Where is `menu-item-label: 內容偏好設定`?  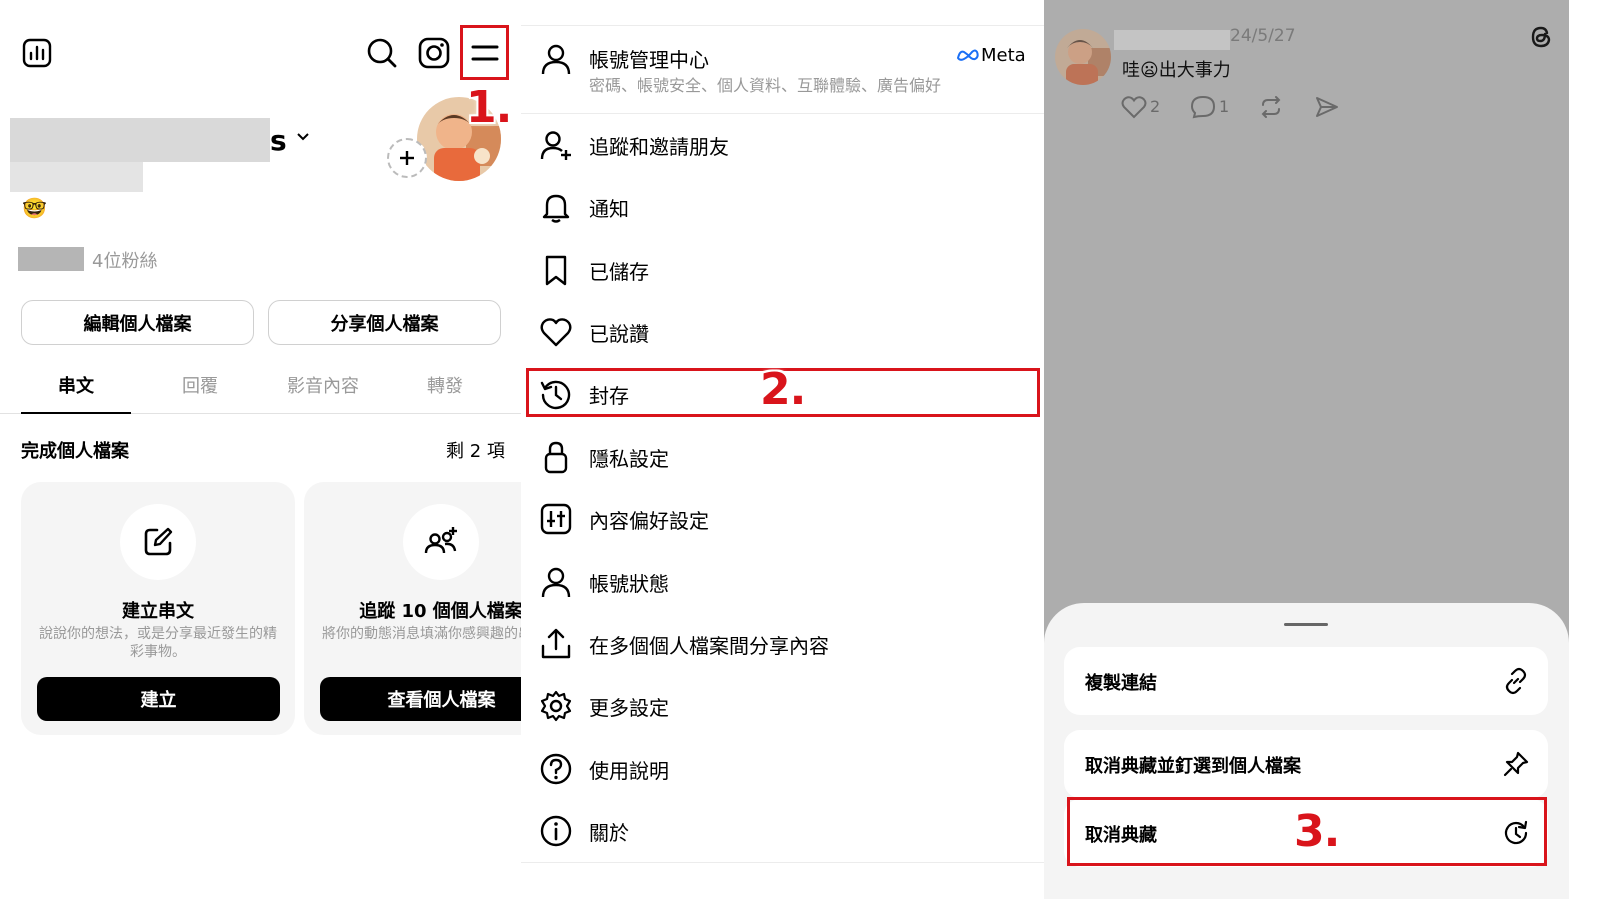
menu-item-label: 內容偏好設定 is located at coordinates (649, 521).